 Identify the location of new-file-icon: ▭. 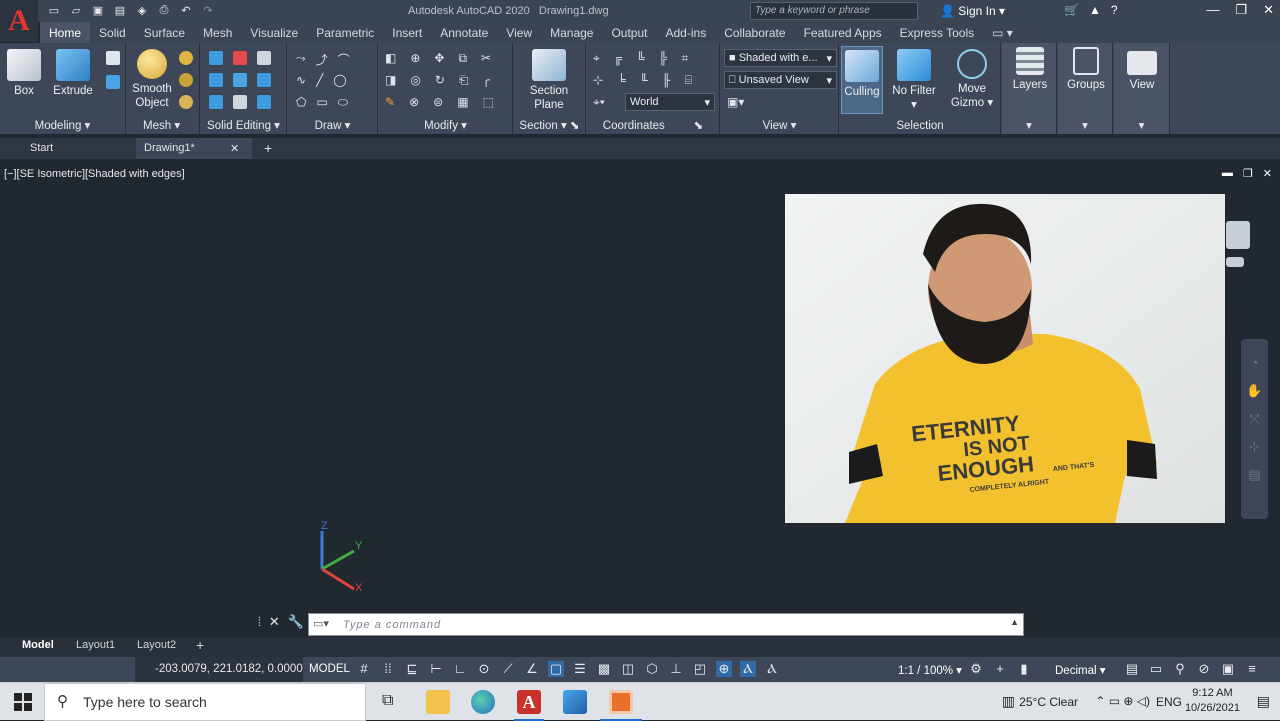
(54, 10).